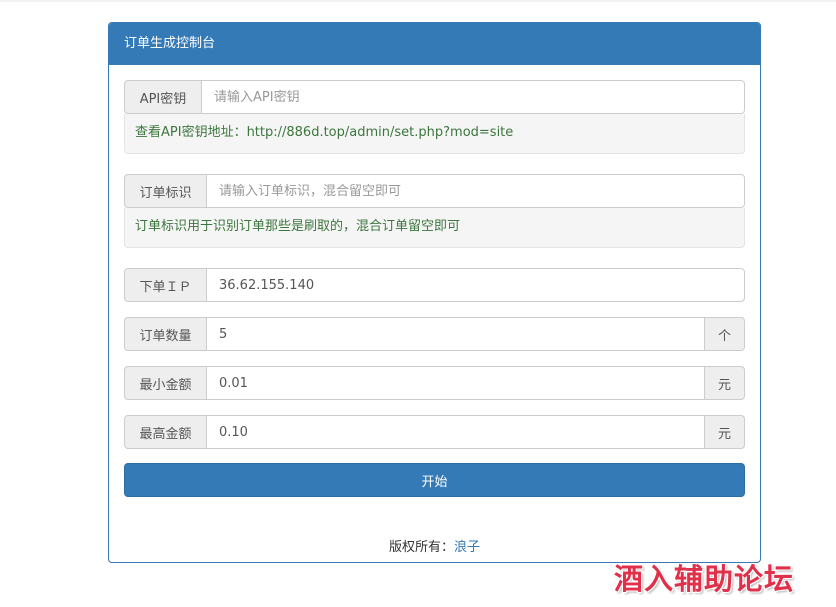 The image size is (836, 607). I want to click on min-amount-input, so click(455, 383).